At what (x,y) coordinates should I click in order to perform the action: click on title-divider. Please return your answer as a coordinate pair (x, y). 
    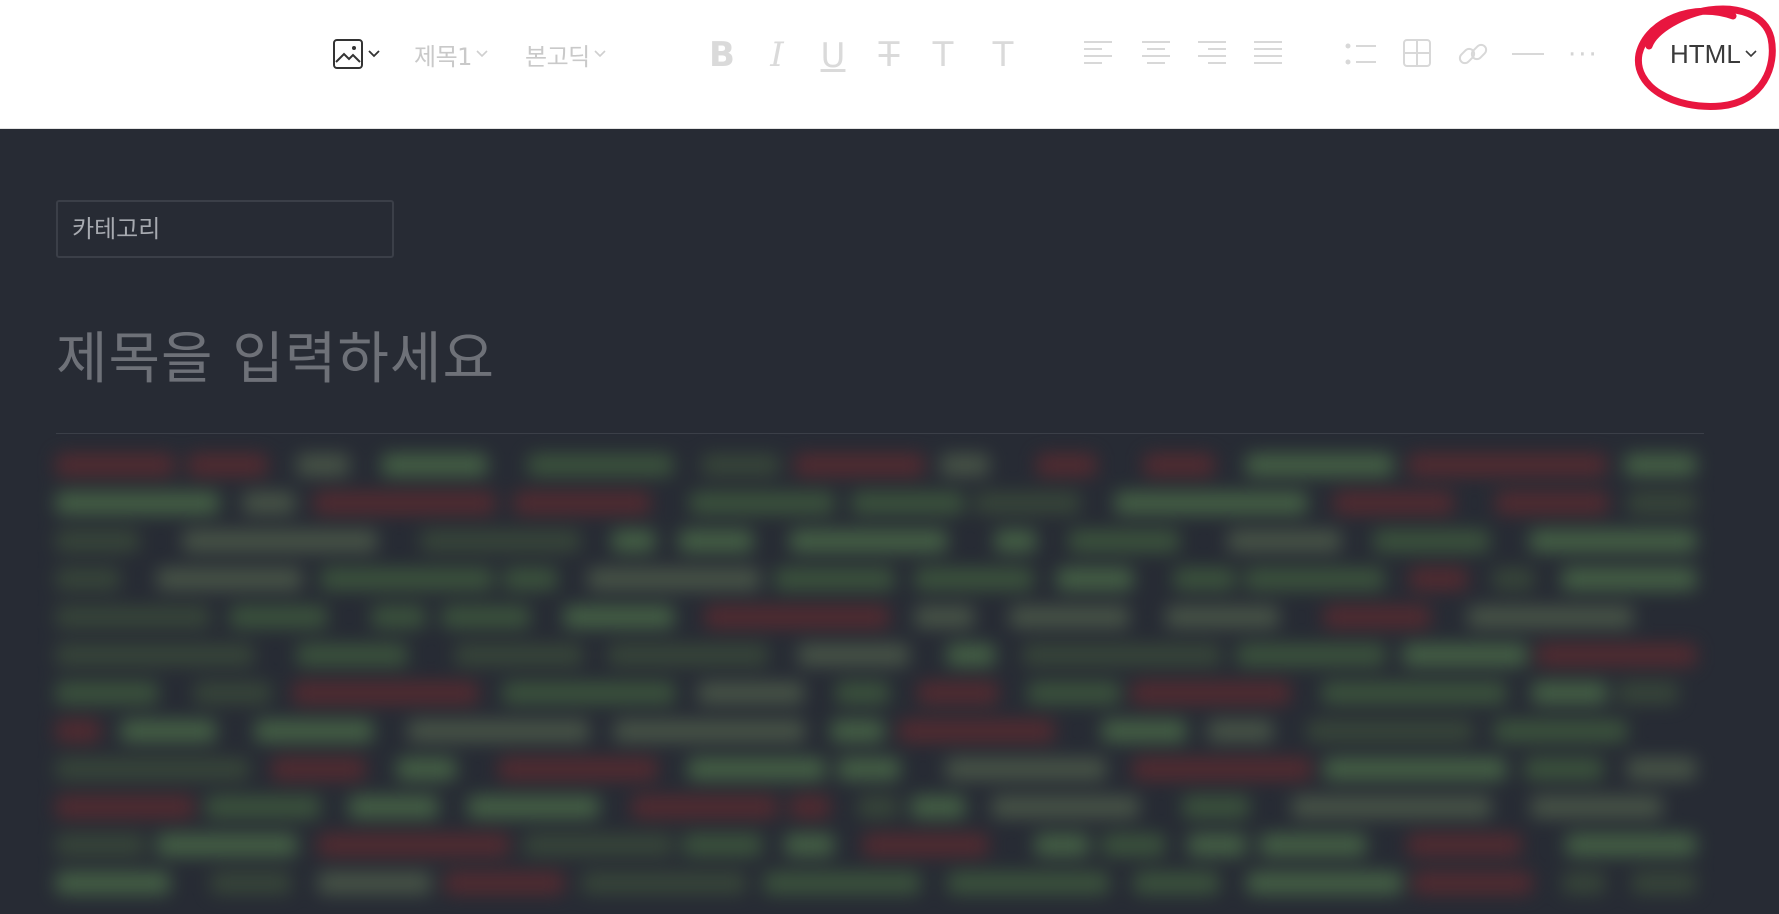
    Looking at the image, I should click on (880, 433).